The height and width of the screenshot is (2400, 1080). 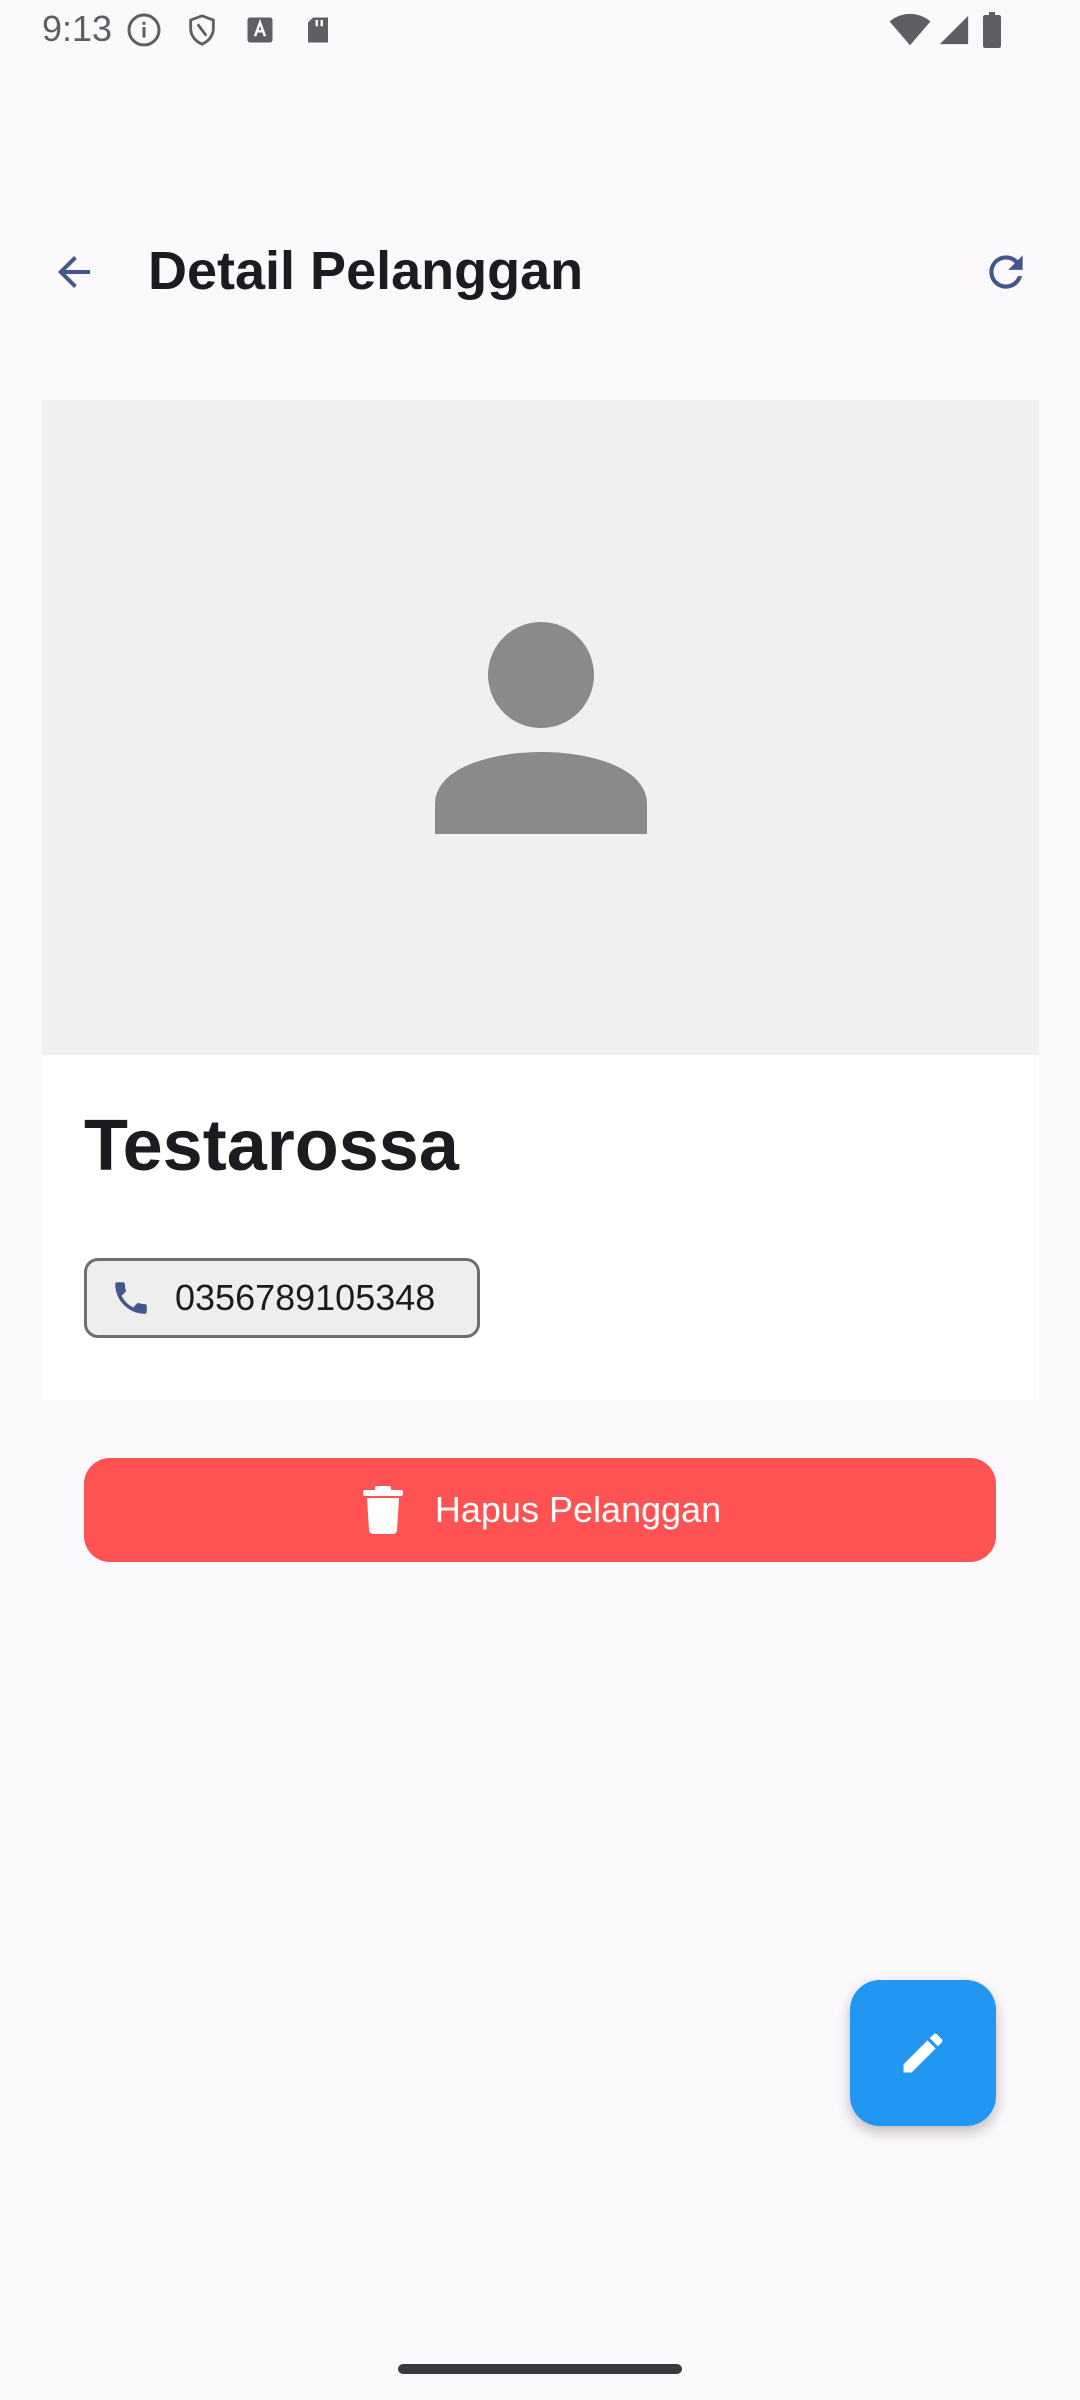 What do you see at coordinates (271, 1146) in the screenshot?
I see `customer-name: Testarossa` at bounding box center [271, 1146].